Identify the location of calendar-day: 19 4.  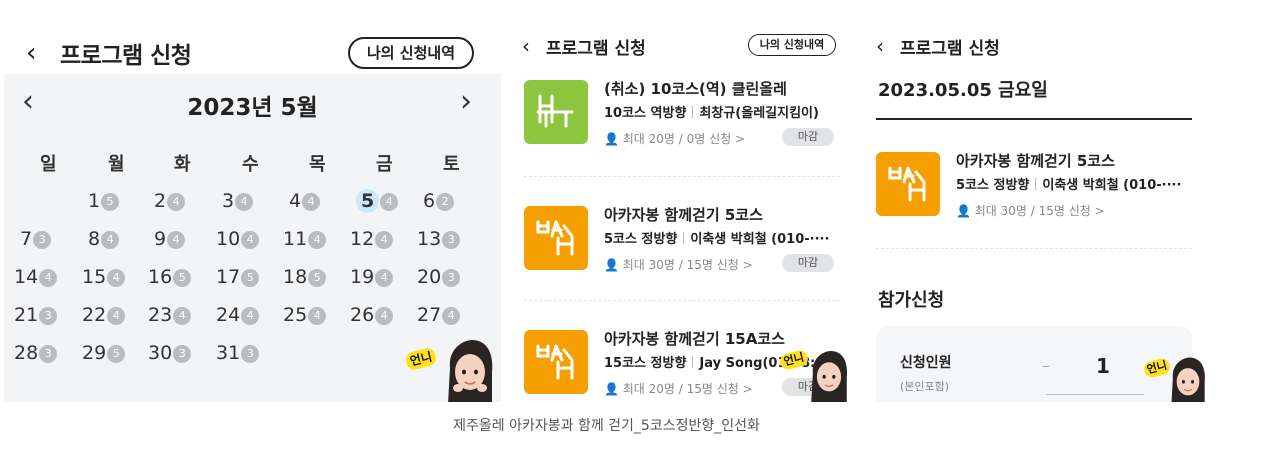
(372, 279).